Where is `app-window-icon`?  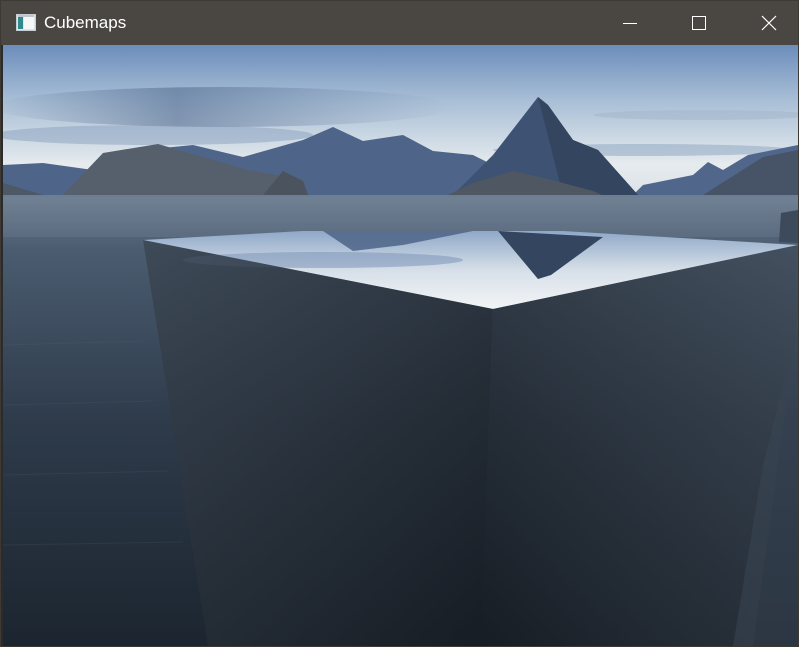
app-window-icon is located at coordinates (26, 22).